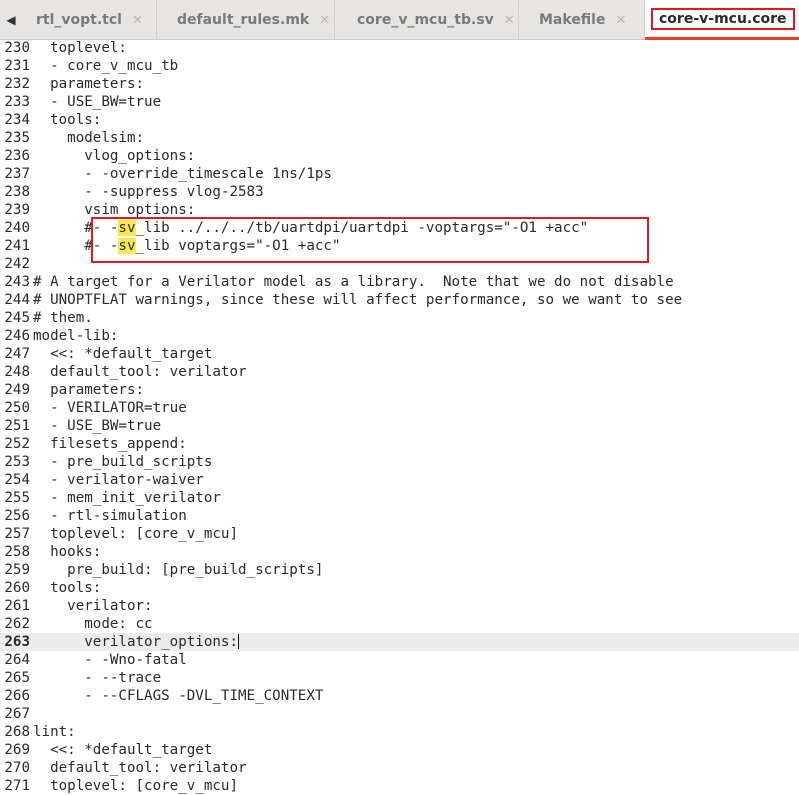  I want to click on line-text: toplevel: [core_v_mcu], so click(135, 786).